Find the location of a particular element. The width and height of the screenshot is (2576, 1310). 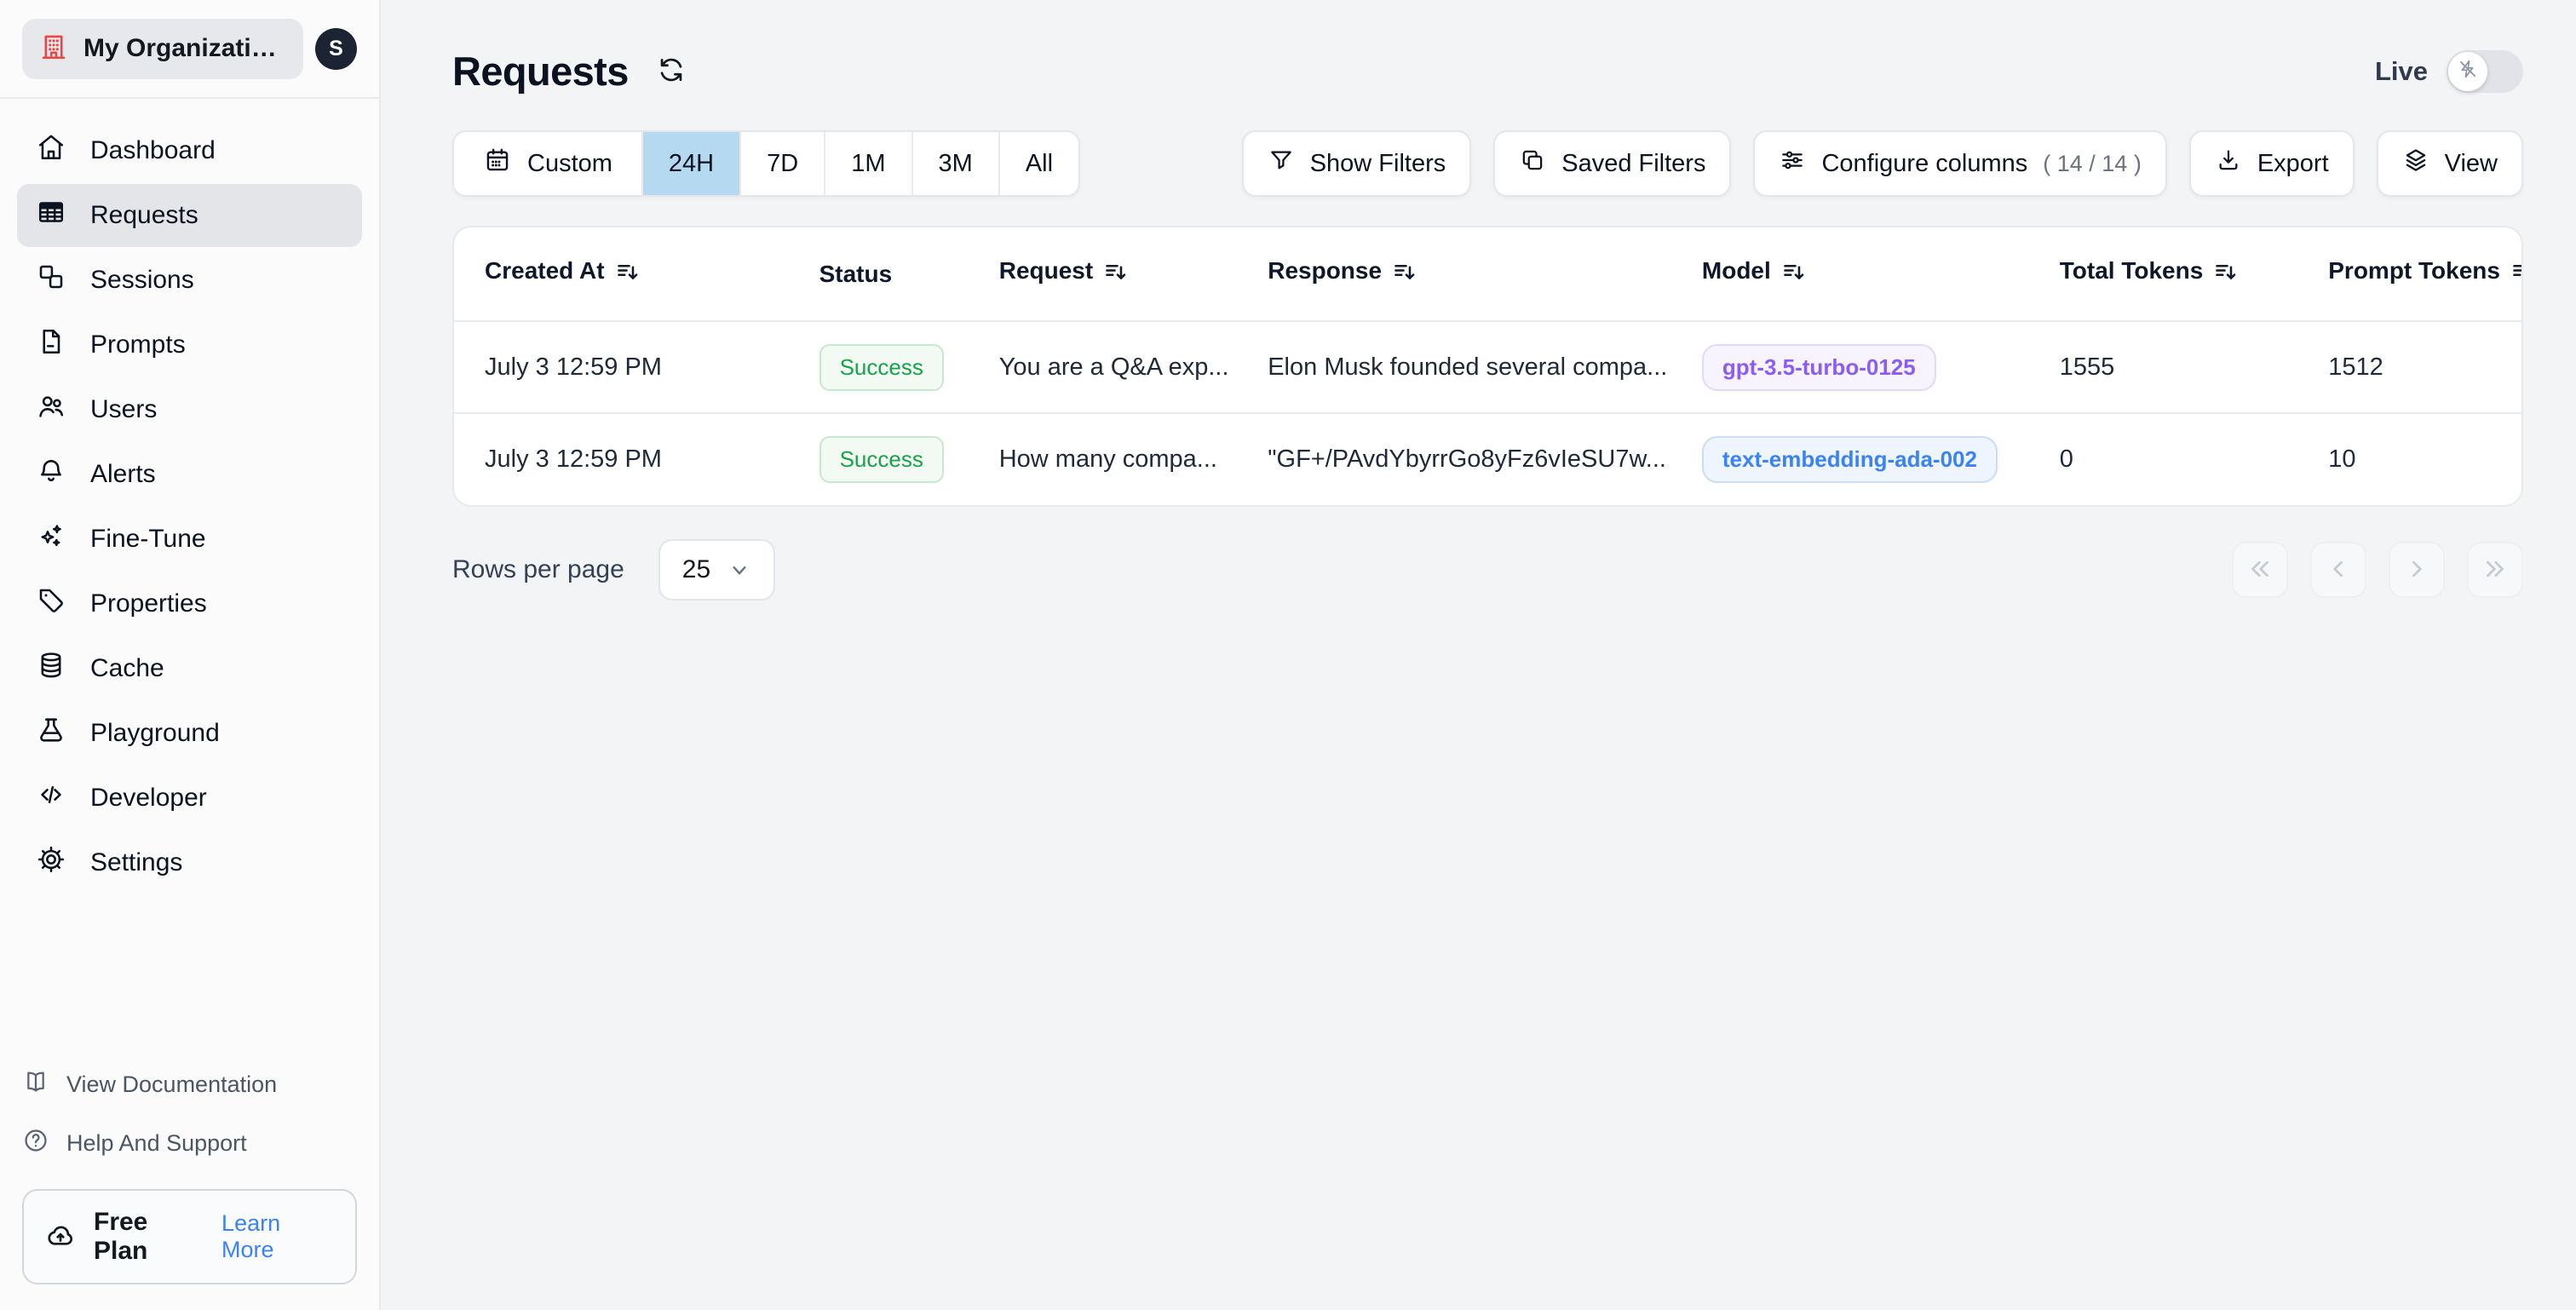

funnel-icon is located at coordinates (1282, 164).